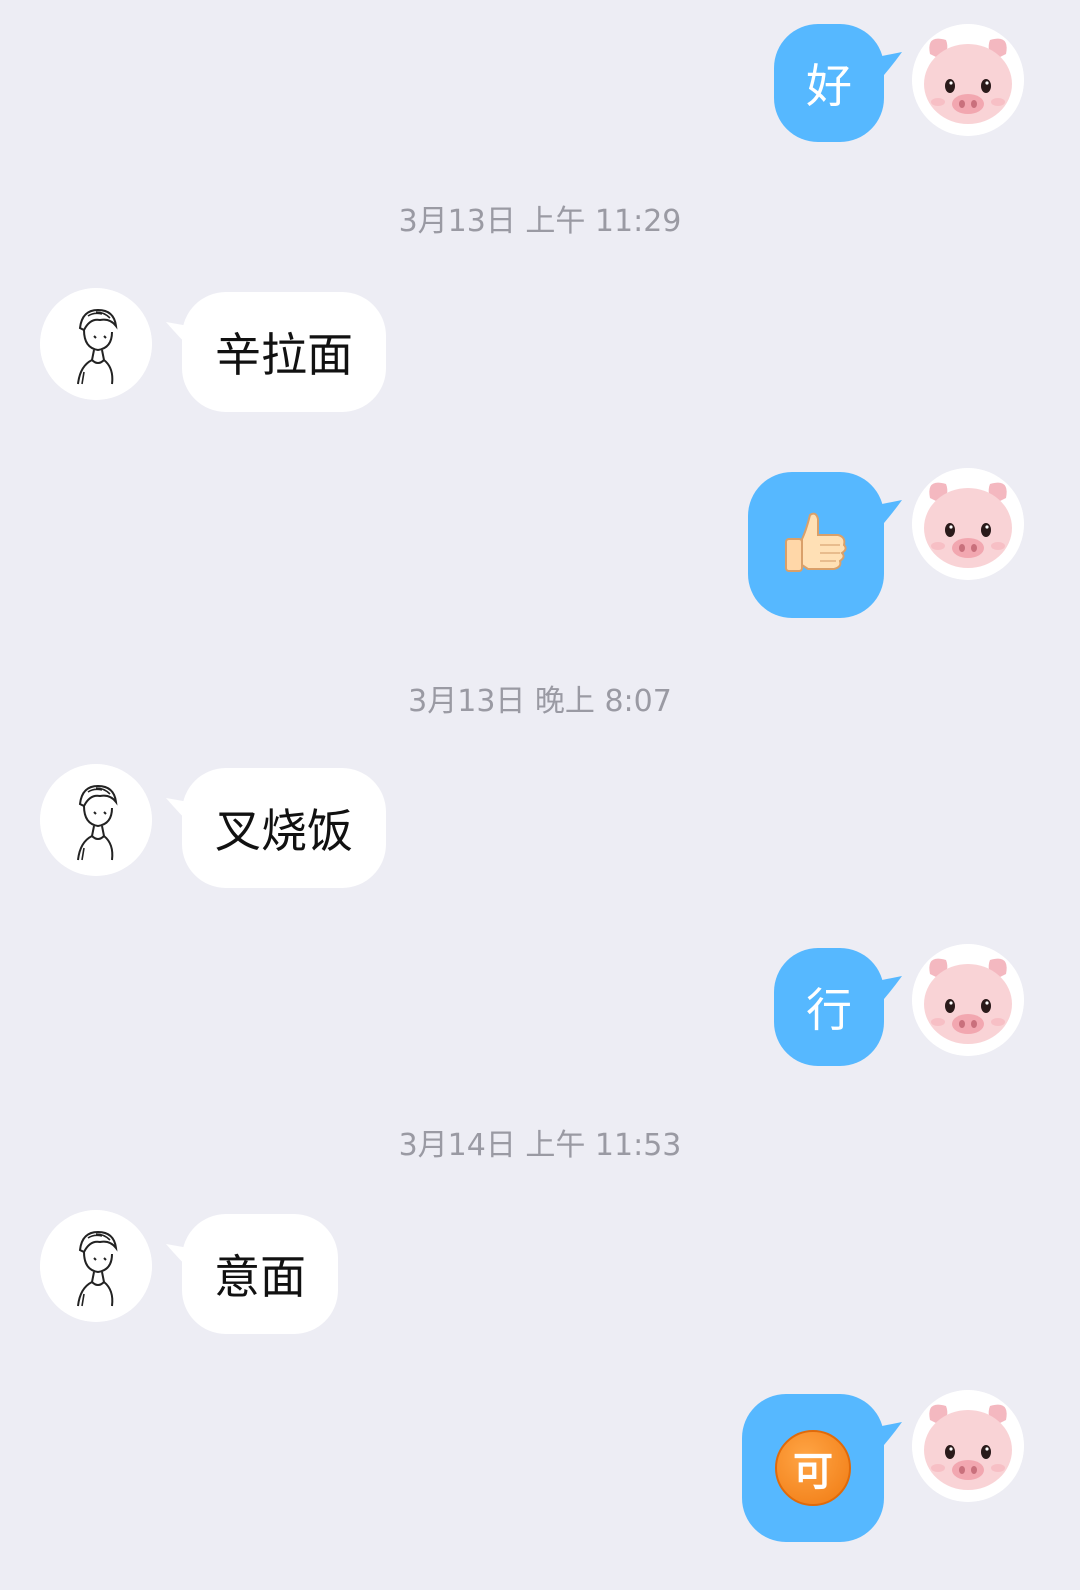  What do you see at coordinates (813, 1472) in the screenshot?
I see `emoji-text: 可` at bounding box center [813, 1472].